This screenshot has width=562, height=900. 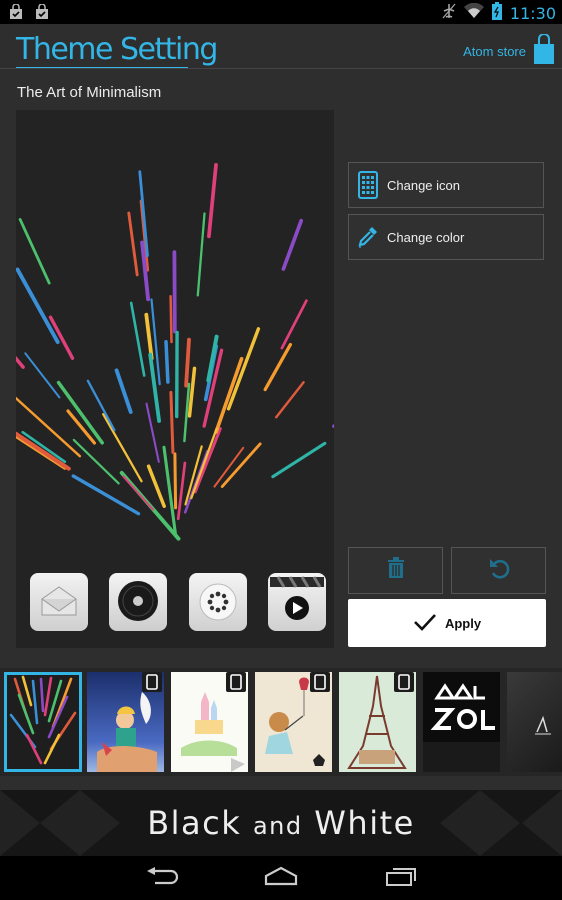 I want to click on status-time: 11:30, so click(x=532, y=13).